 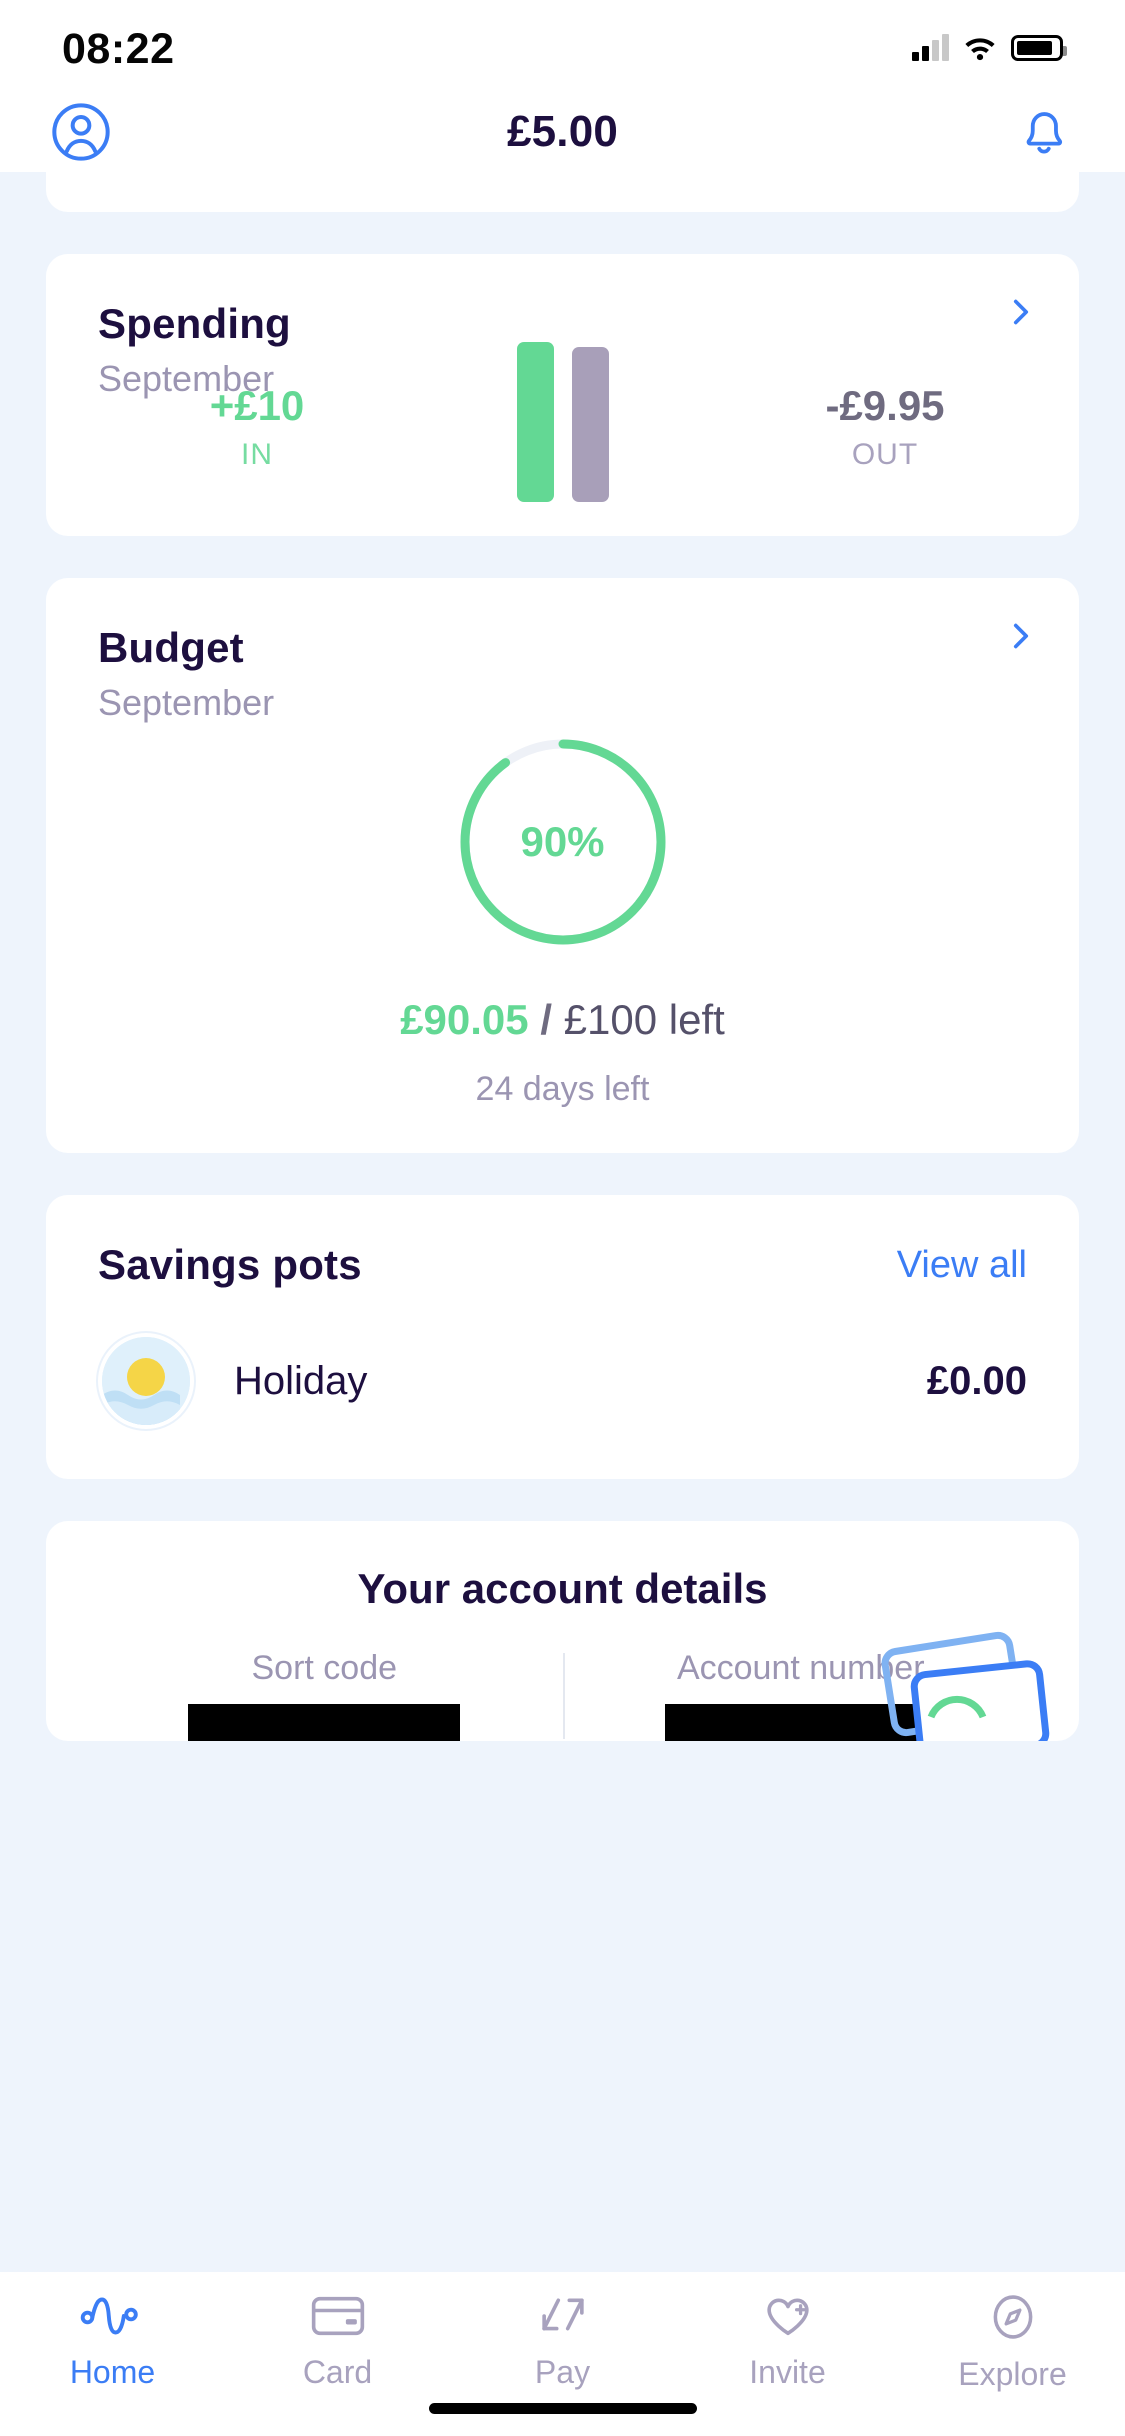 What do you see at coordinates (257, 454) in the screenshot?
I see `spending-in-label: IN` at bounding box center [257, 454].